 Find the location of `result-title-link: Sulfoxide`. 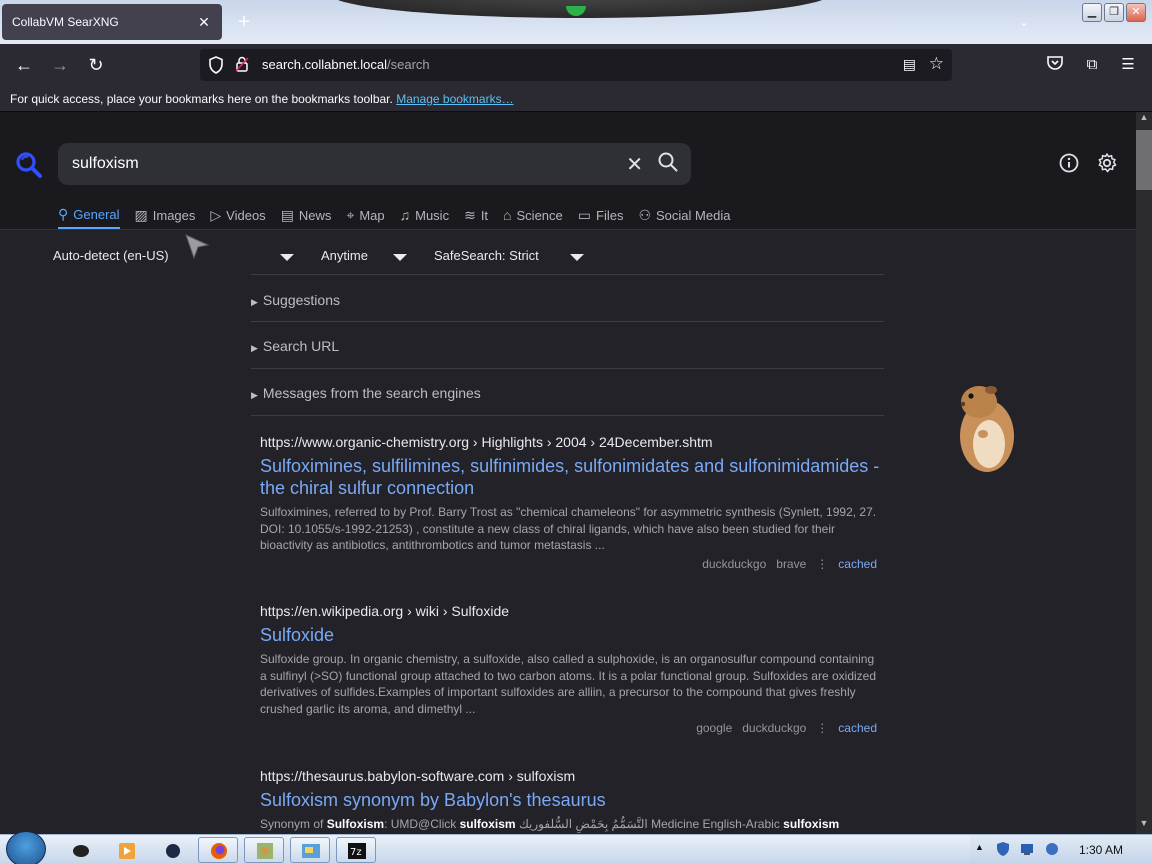

result-title-link: Sulfoxide is located at coordinates (570, 635).